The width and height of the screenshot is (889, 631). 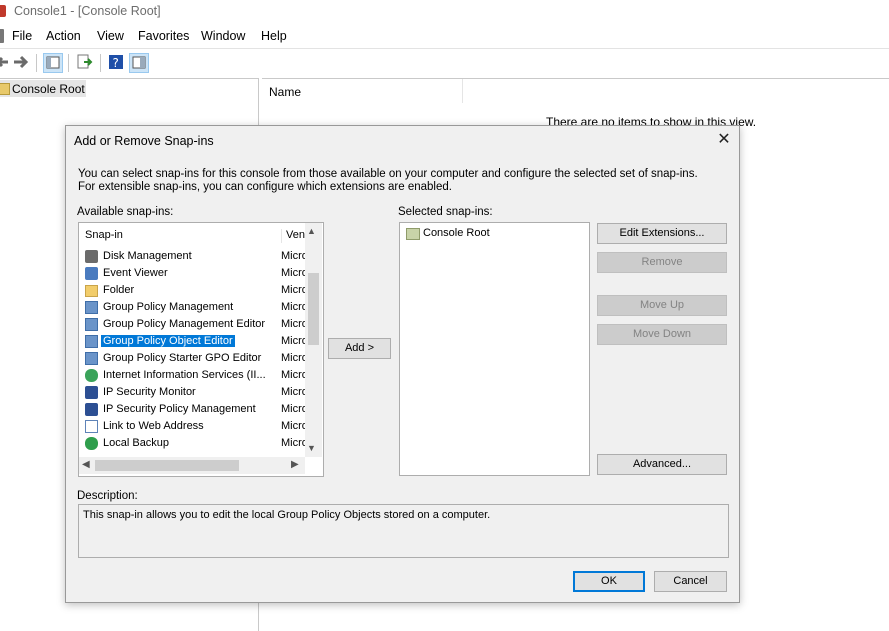 What do you see at coordinates (139, 63) in the screenshot?
I see `show-hide-action-pane-icon` at bounding box center [139, 63].